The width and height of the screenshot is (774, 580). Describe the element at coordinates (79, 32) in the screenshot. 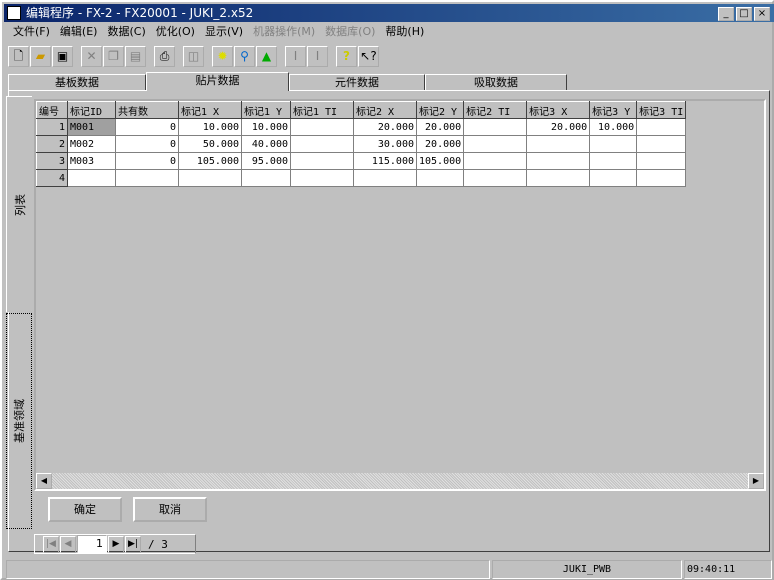

I see `menu-edit: 编辑(E)` at that location.